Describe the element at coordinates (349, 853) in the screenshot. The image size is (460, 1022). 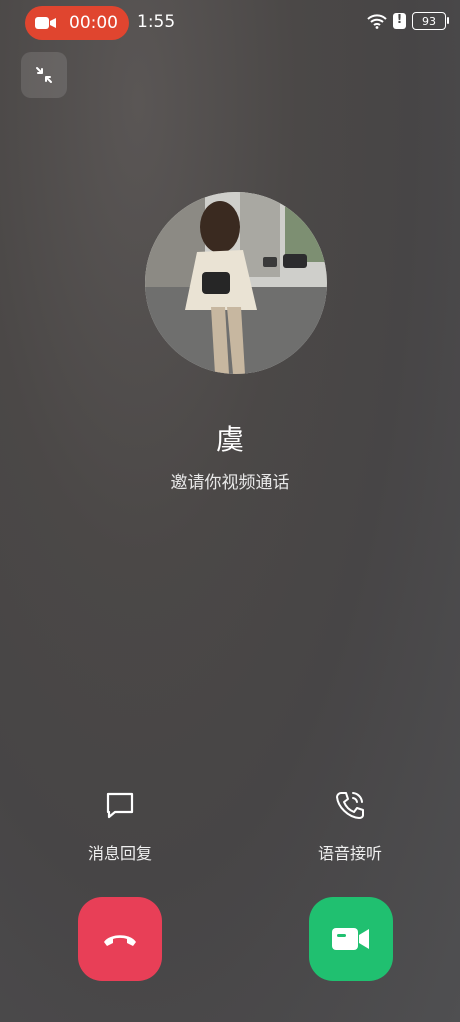
I see `voice-answer-label: 语音接听` at that location.